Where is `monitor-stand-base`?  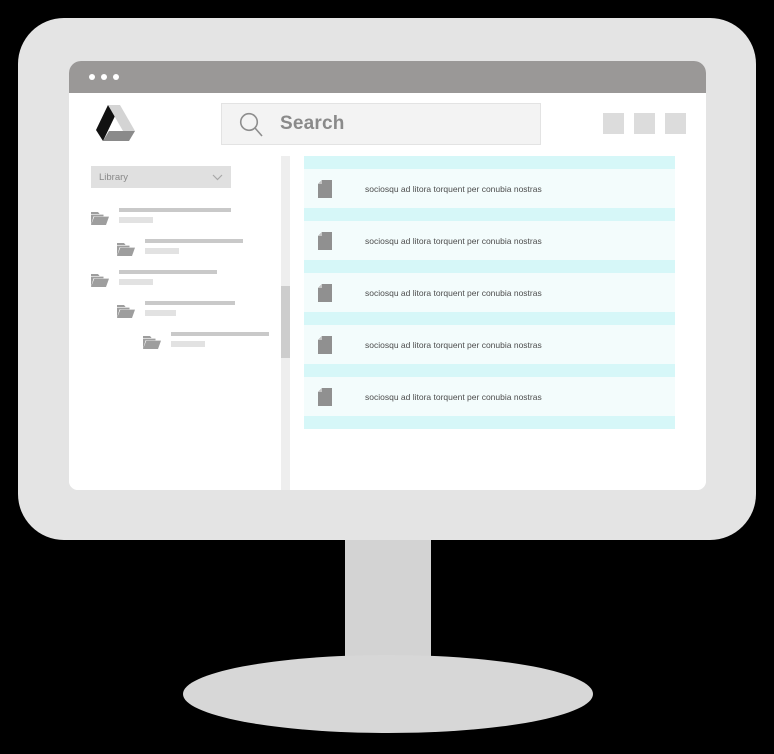 monitor-stand-base is located at coordinates (388, 694).